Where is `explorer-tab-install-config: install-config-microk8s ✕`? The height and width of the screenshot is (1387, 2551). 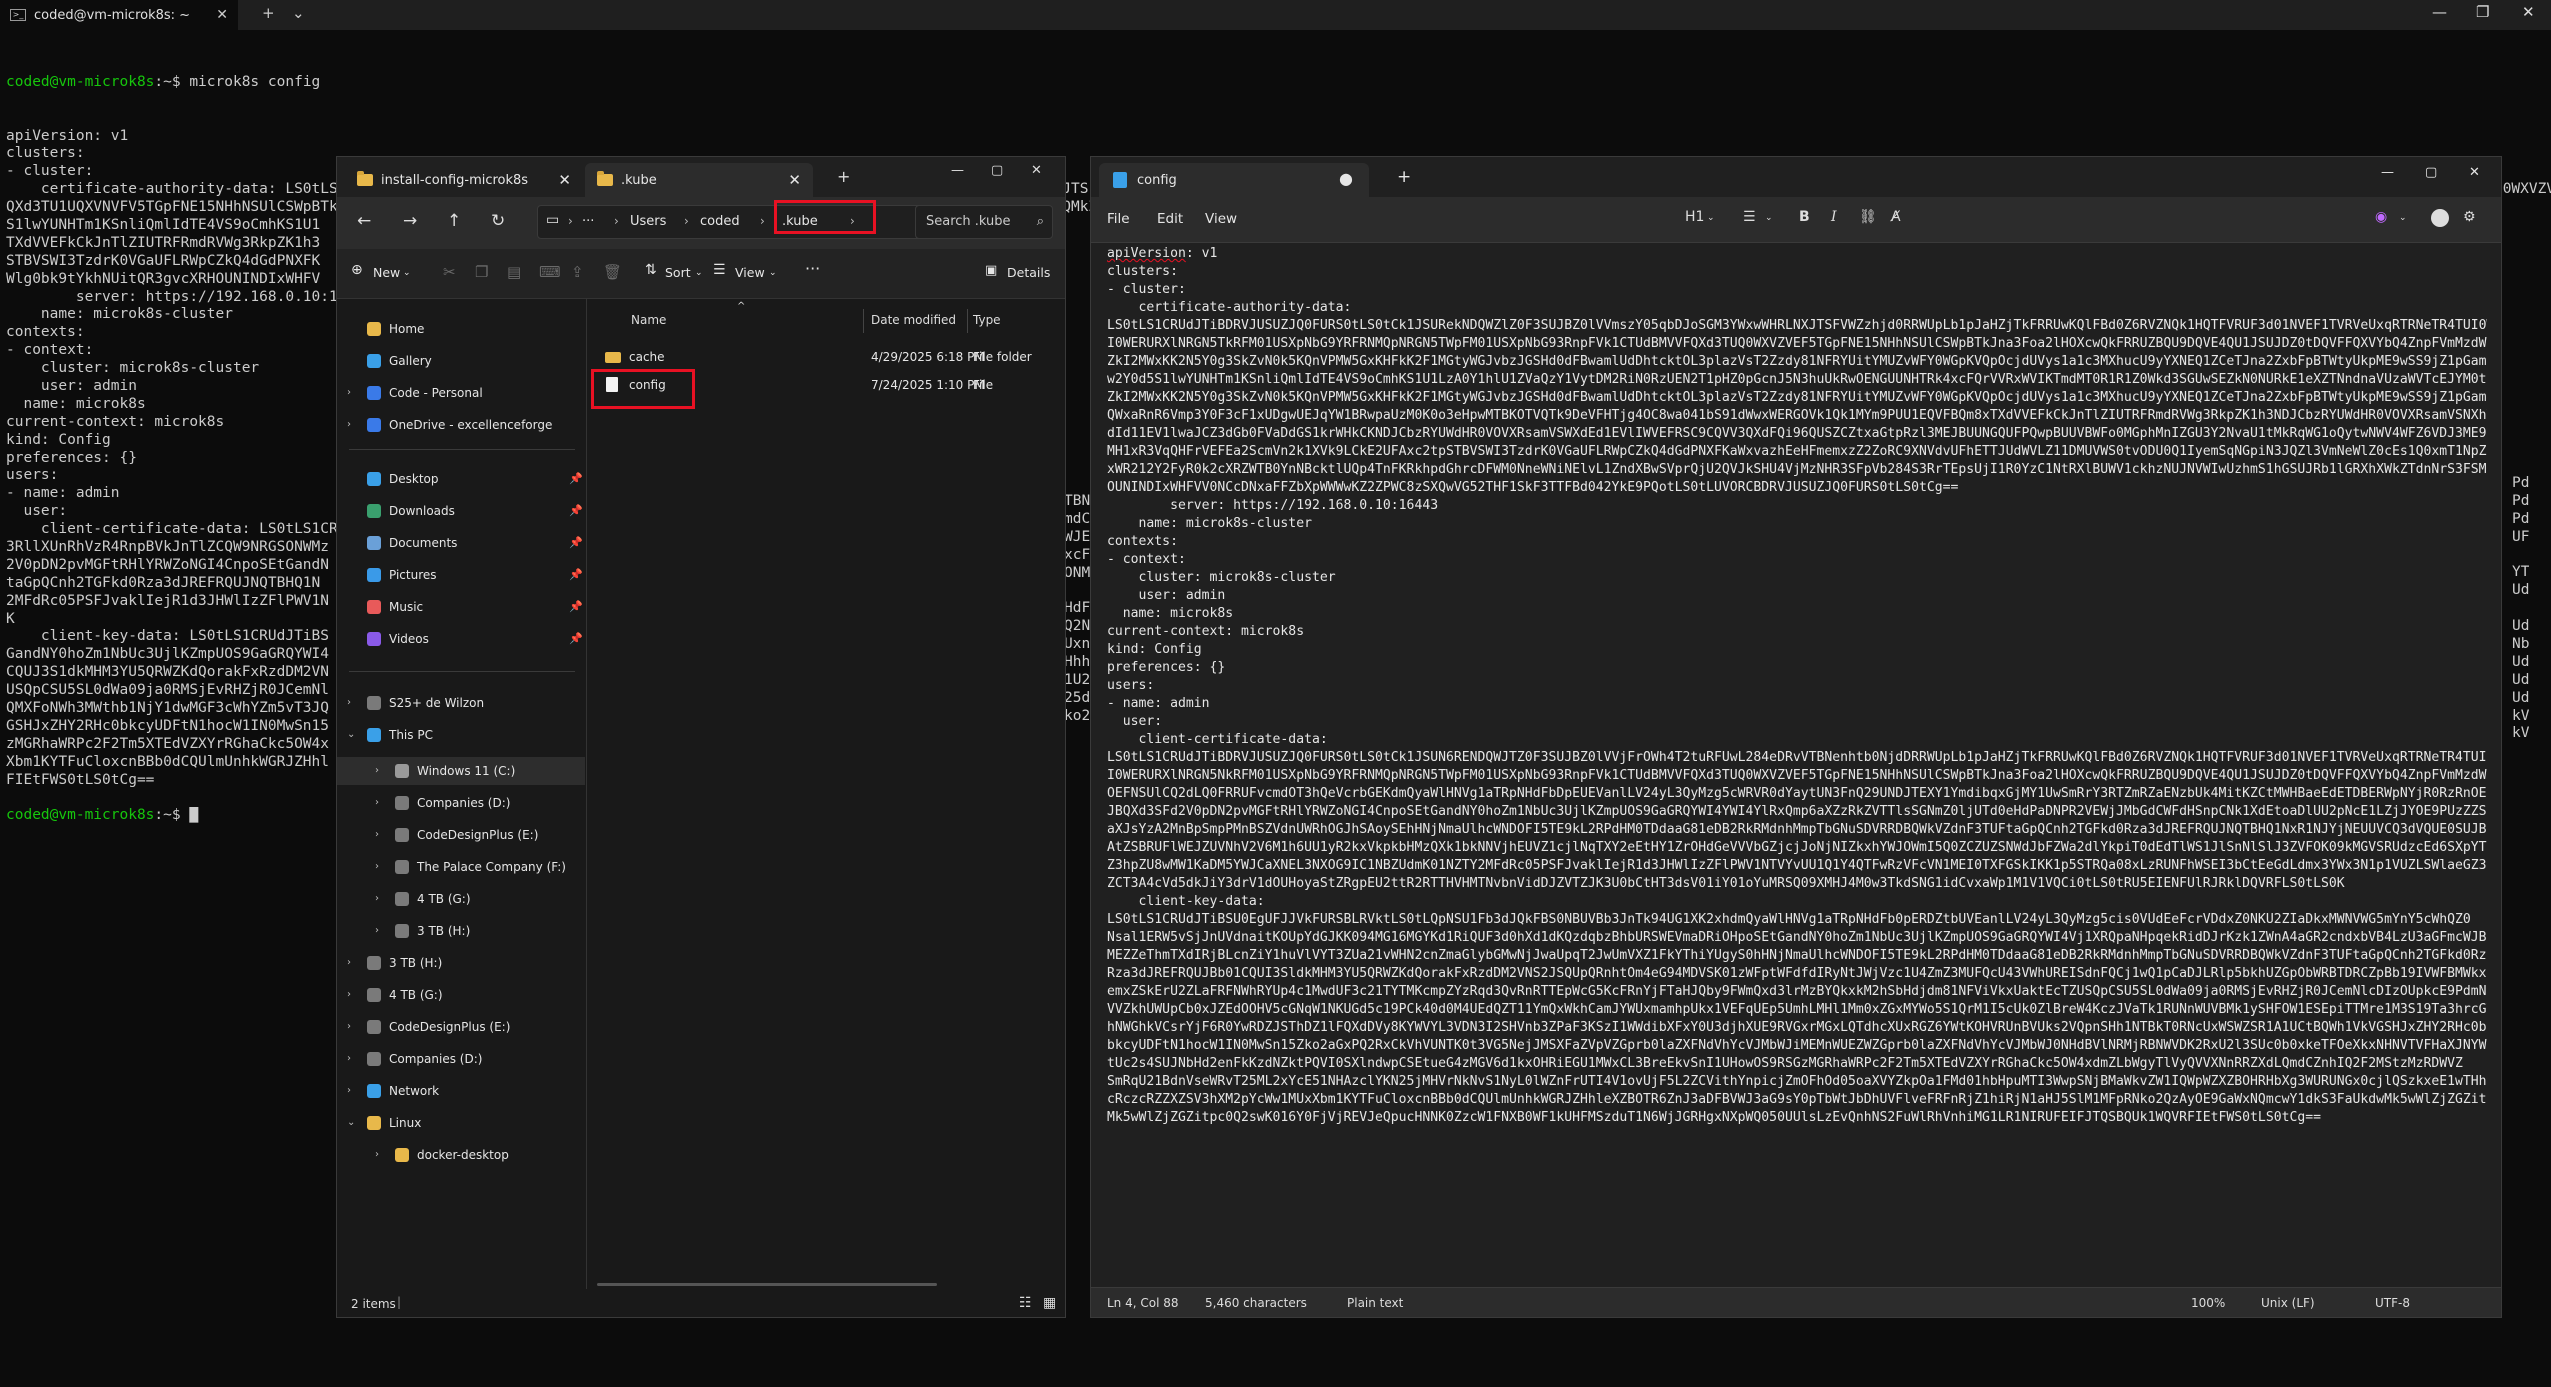 explorer-tab-install-config: install-config-microk8s ✕ is located at coordinates (464, 180).